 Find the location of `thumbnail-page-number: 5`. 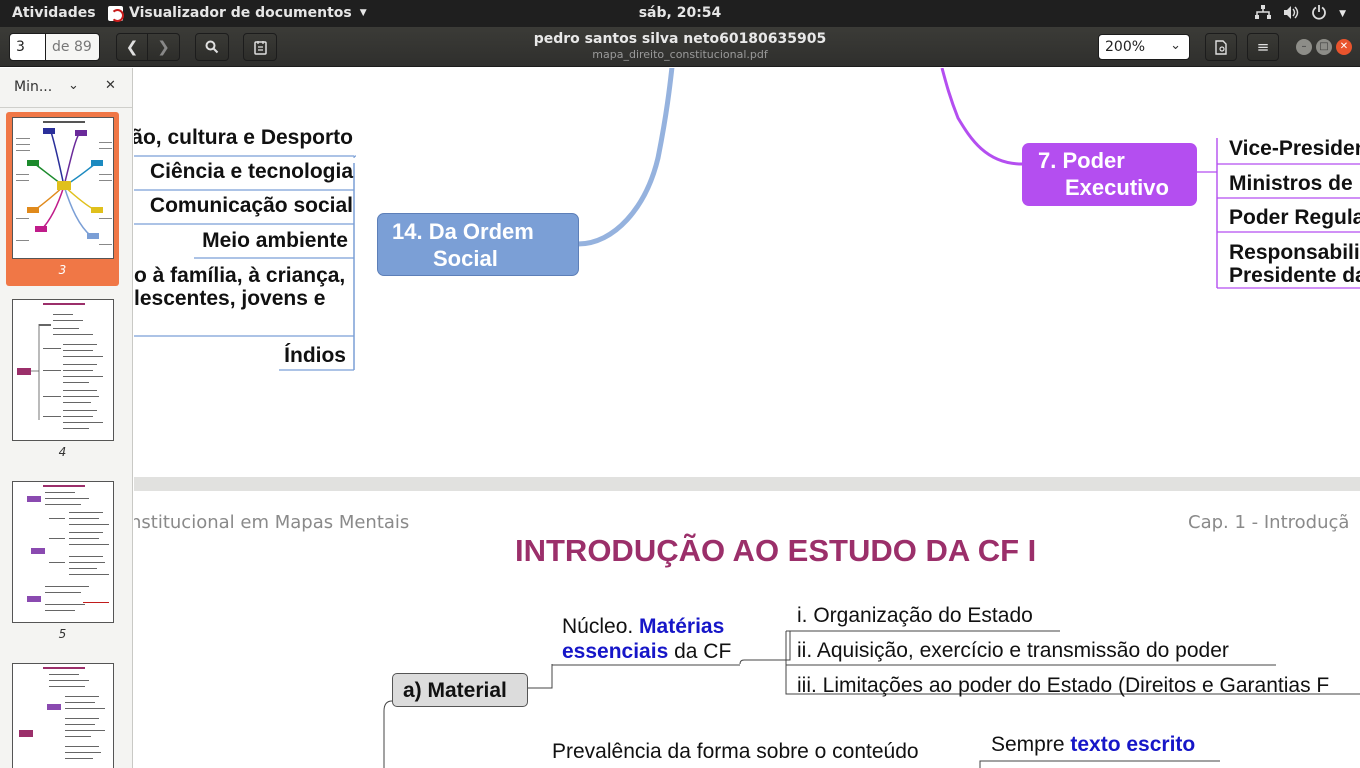

thumbnail-page-number: 5 is located at coordinates (62, 634).